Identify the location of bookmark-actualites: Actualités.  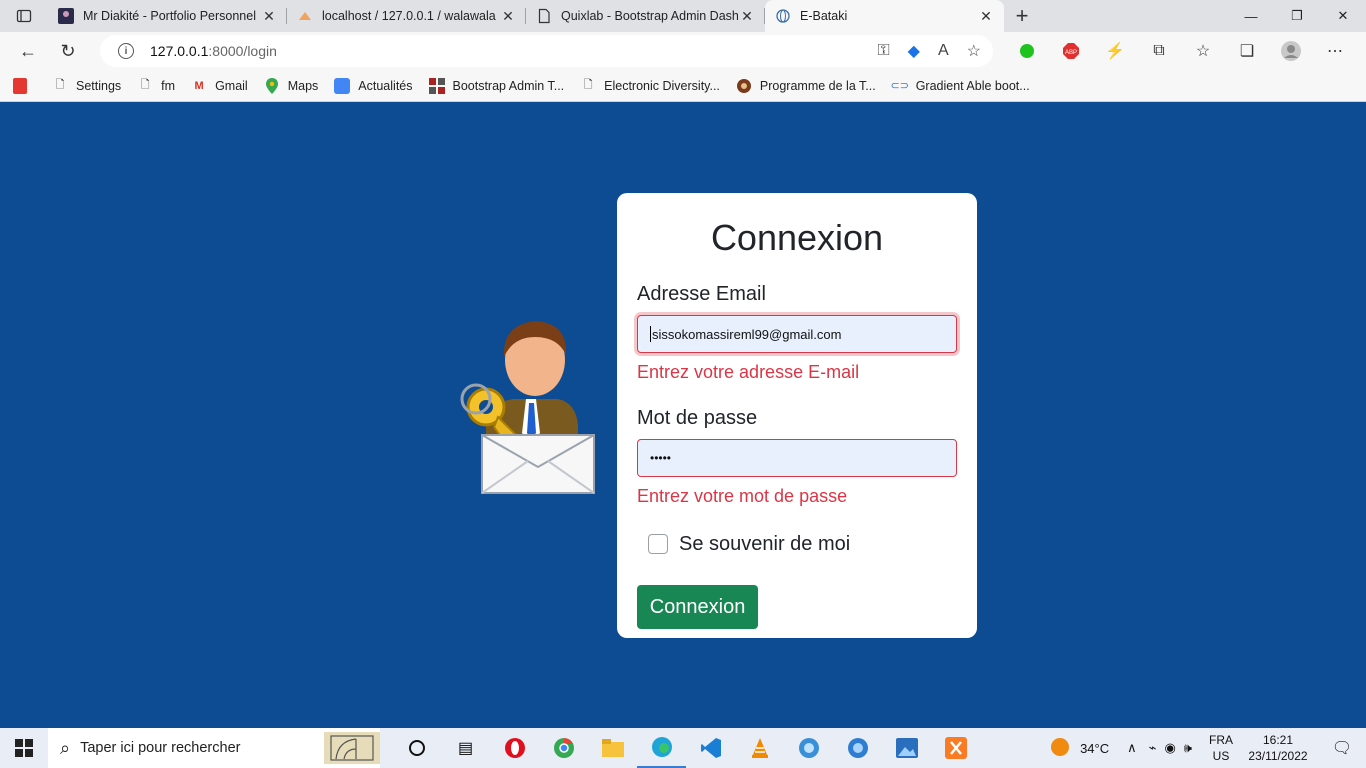
(373, 85).